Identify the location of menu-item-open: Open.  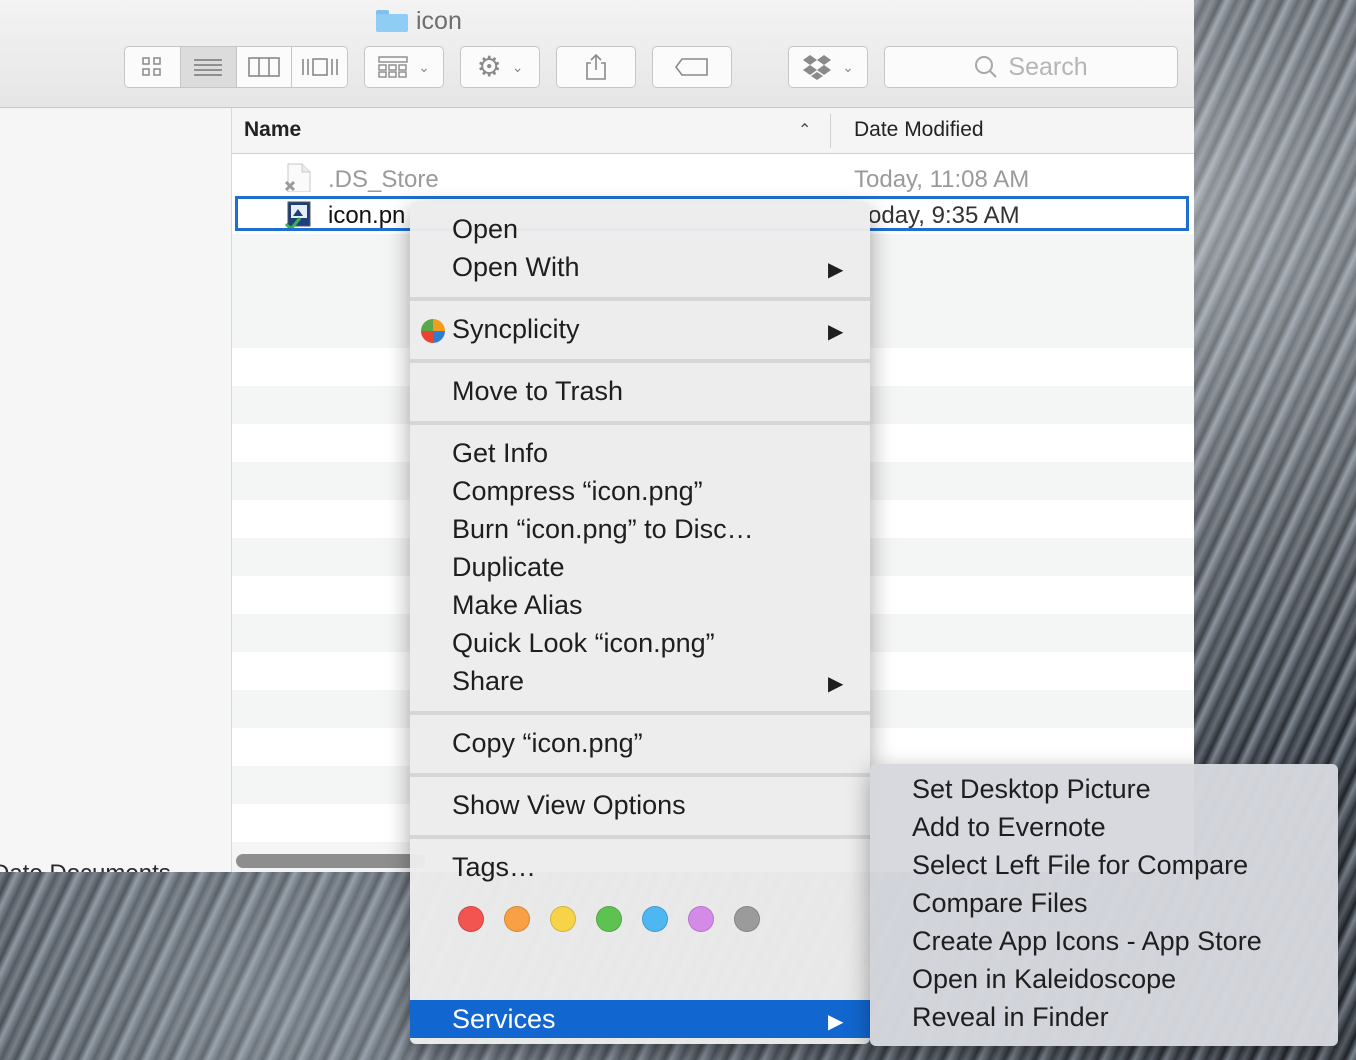
(640, 229).